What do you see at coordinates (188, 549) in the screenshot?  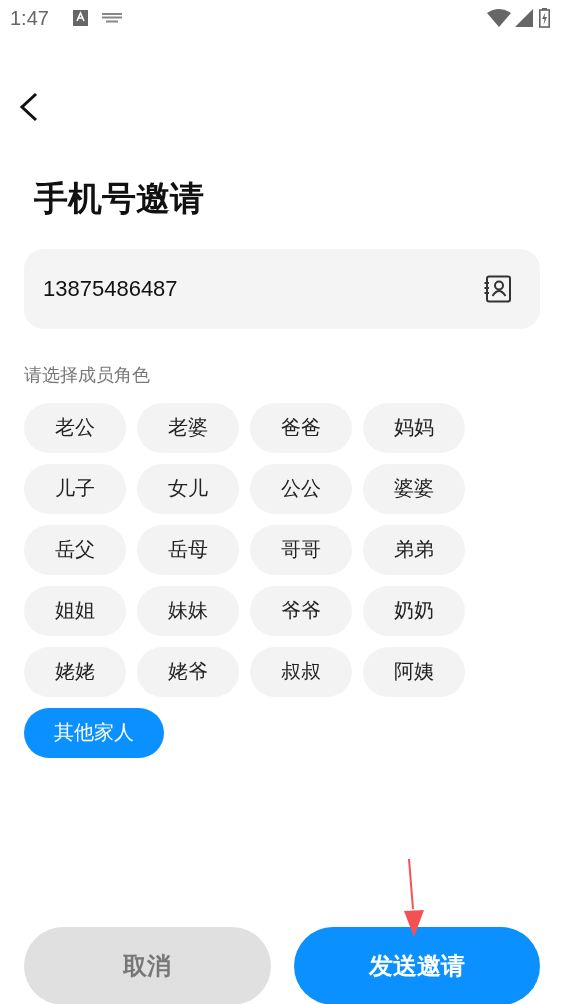 I see `role-chip: 岳母` at bounding box center [188, 549].